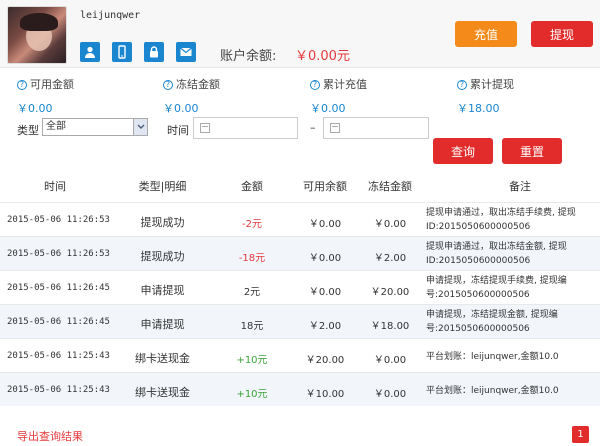 Image resolution: width=600 pixels, height=446 pixels. Describe the element at coordinates (186, 52) in the screenshot. I see `mail-icon` at that location.